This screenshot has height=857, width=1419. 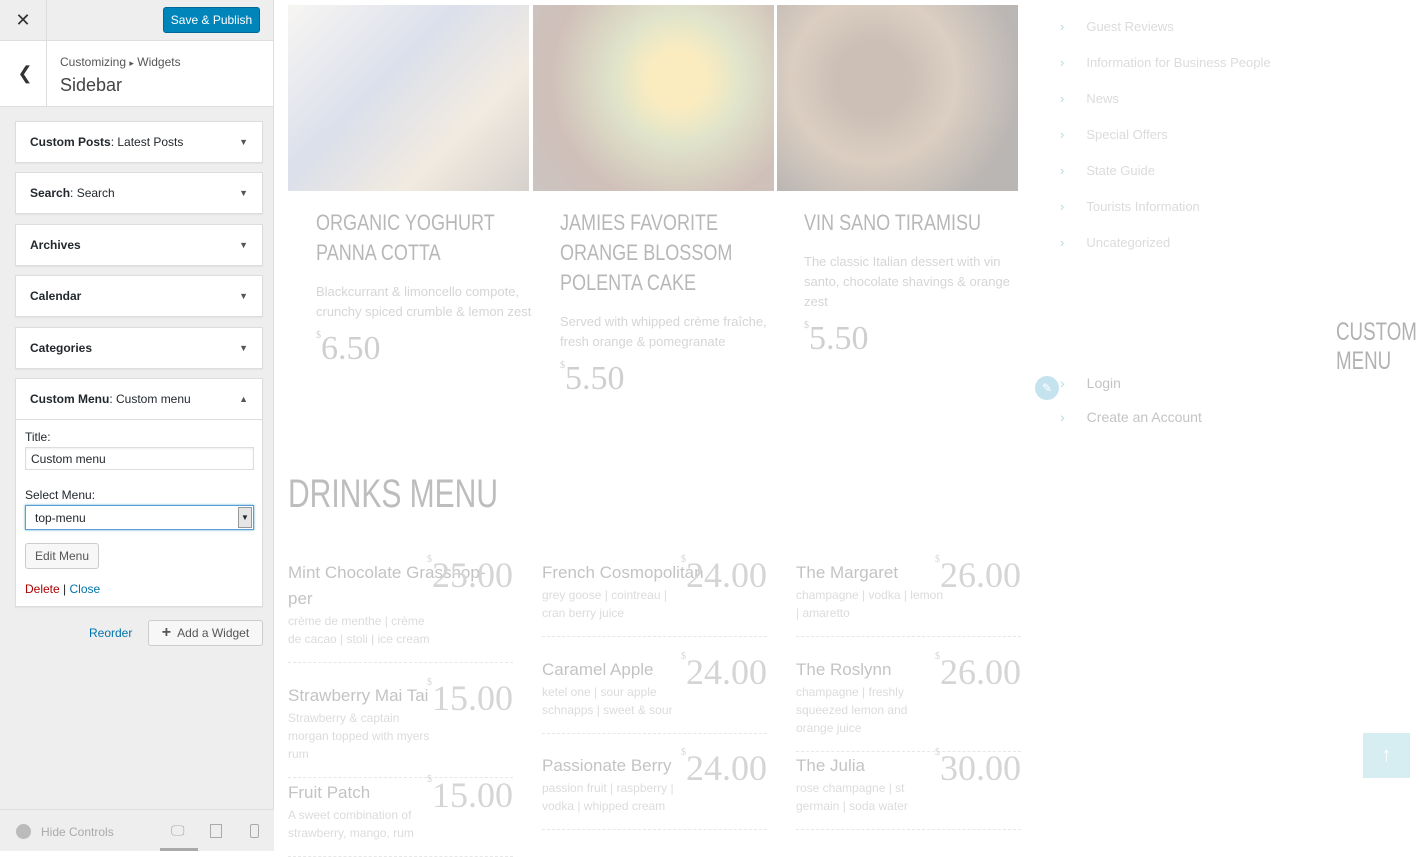 I want to click on widget-header: Categories ▼, so click(x=139, y=348).